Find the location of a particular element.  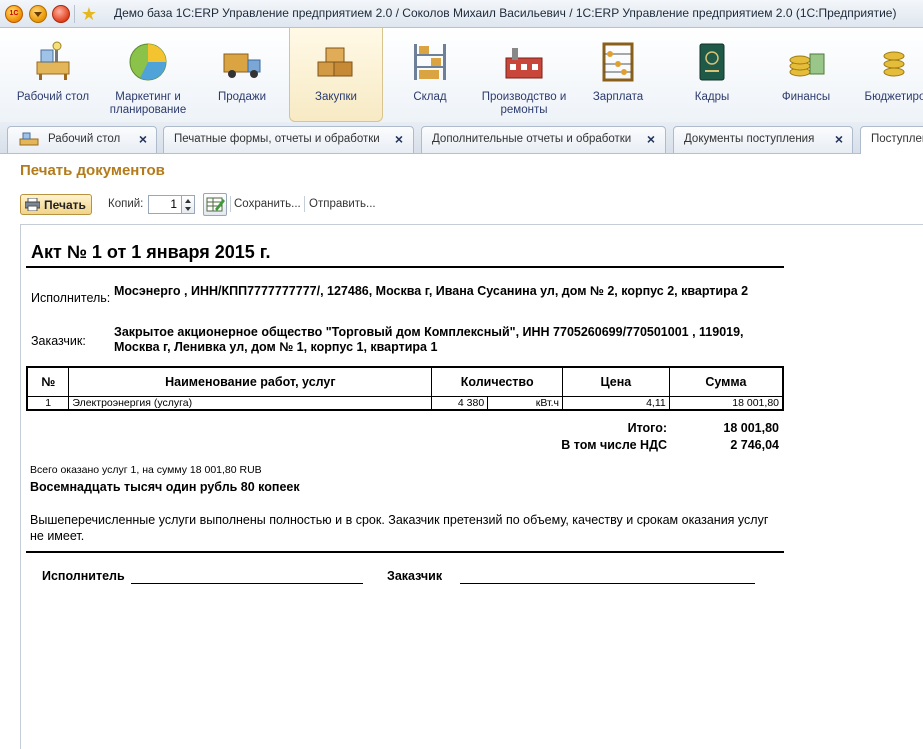

section-marketing: Маркетинг и планирование is located at coordinates (148, 75).